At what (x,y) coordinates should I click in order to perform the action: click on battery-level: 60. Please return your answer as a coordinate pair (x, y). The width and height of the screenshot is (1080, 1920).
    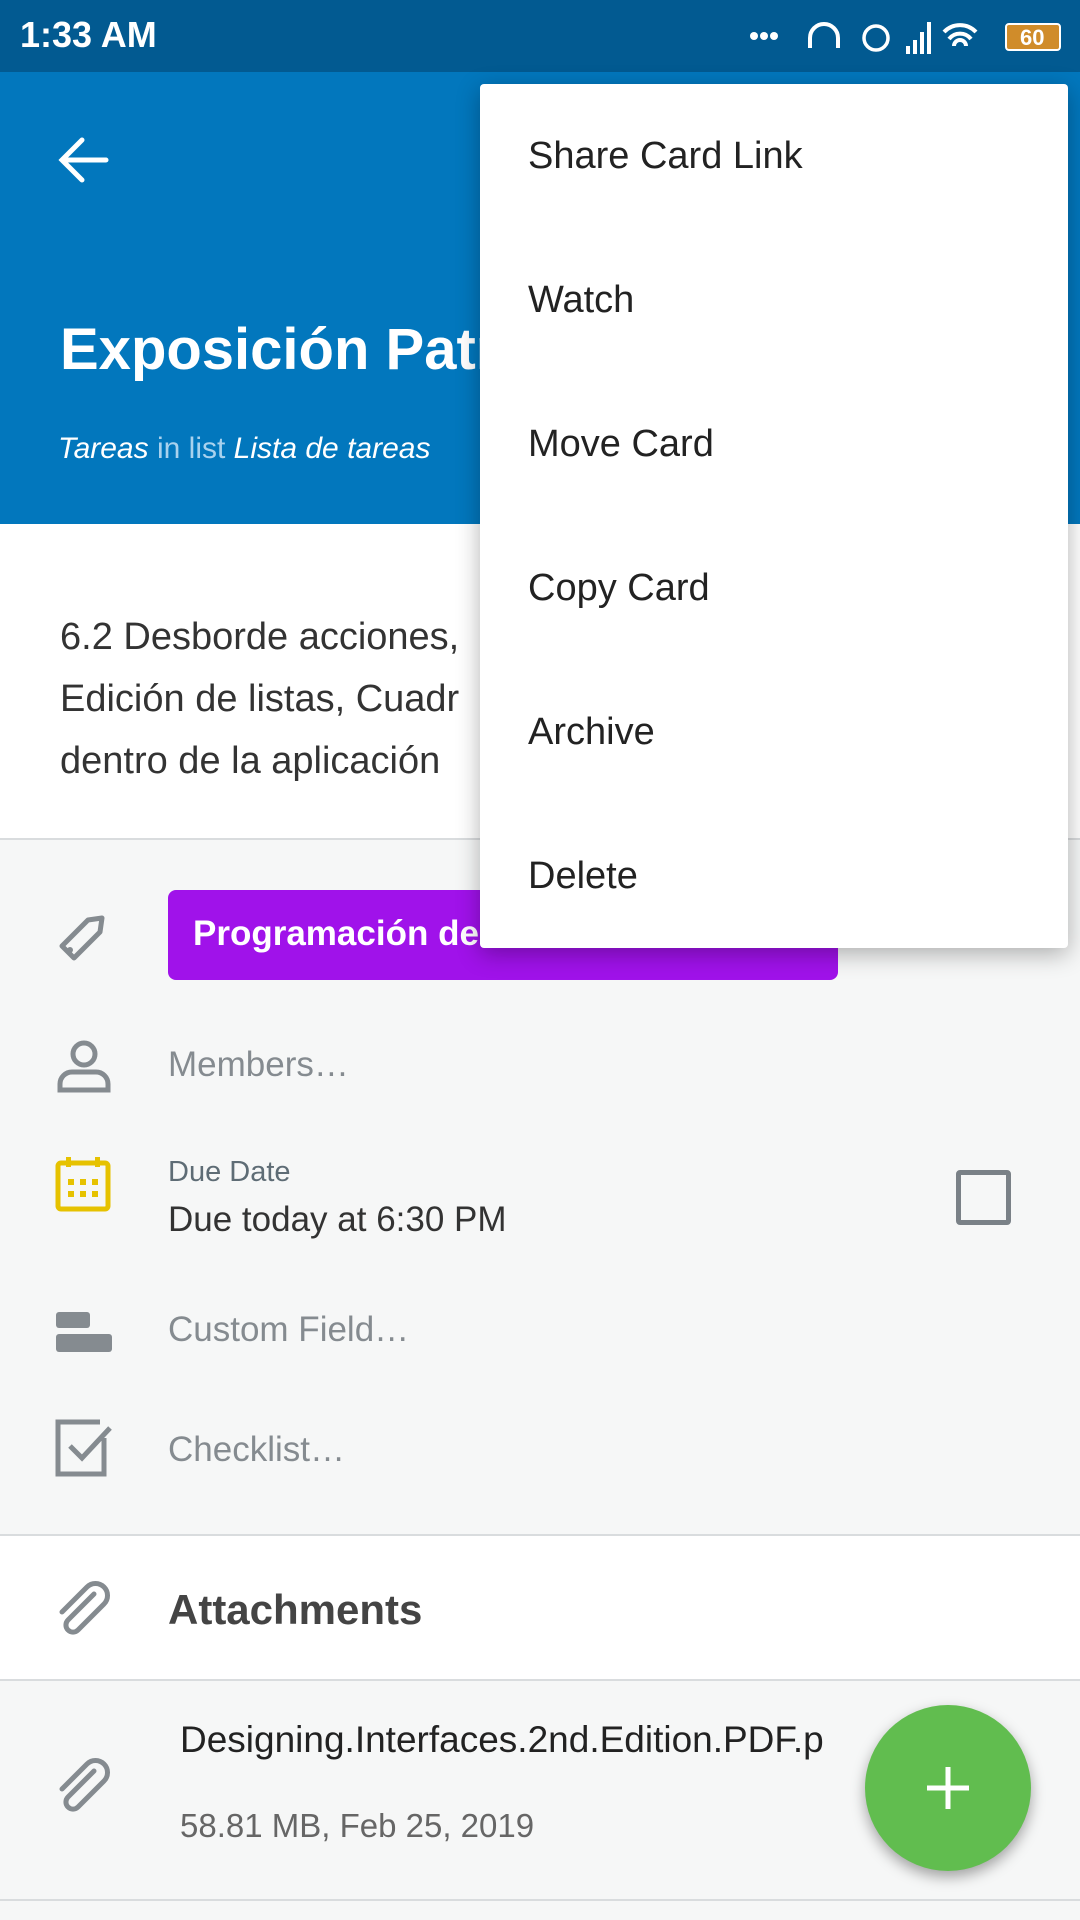
    Looking at the image, I should click on (1032, 37).